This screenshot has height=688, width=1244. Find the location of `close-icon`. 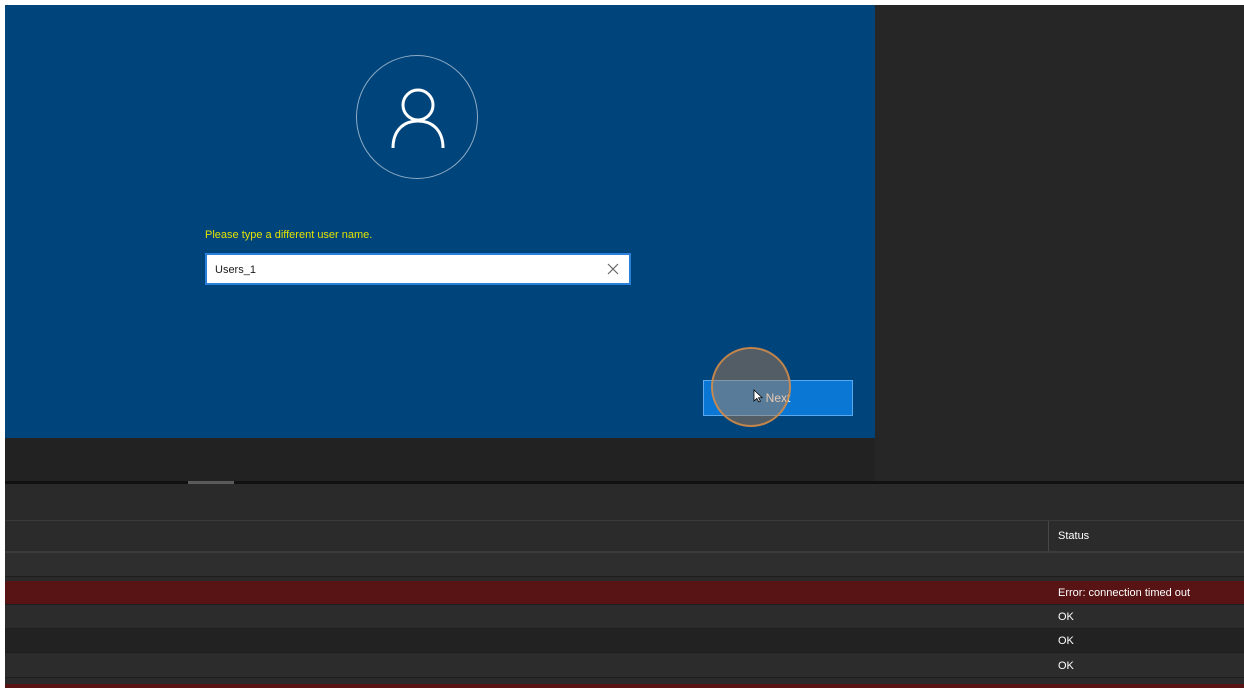

close-icon is located at coordinates (613, 269).